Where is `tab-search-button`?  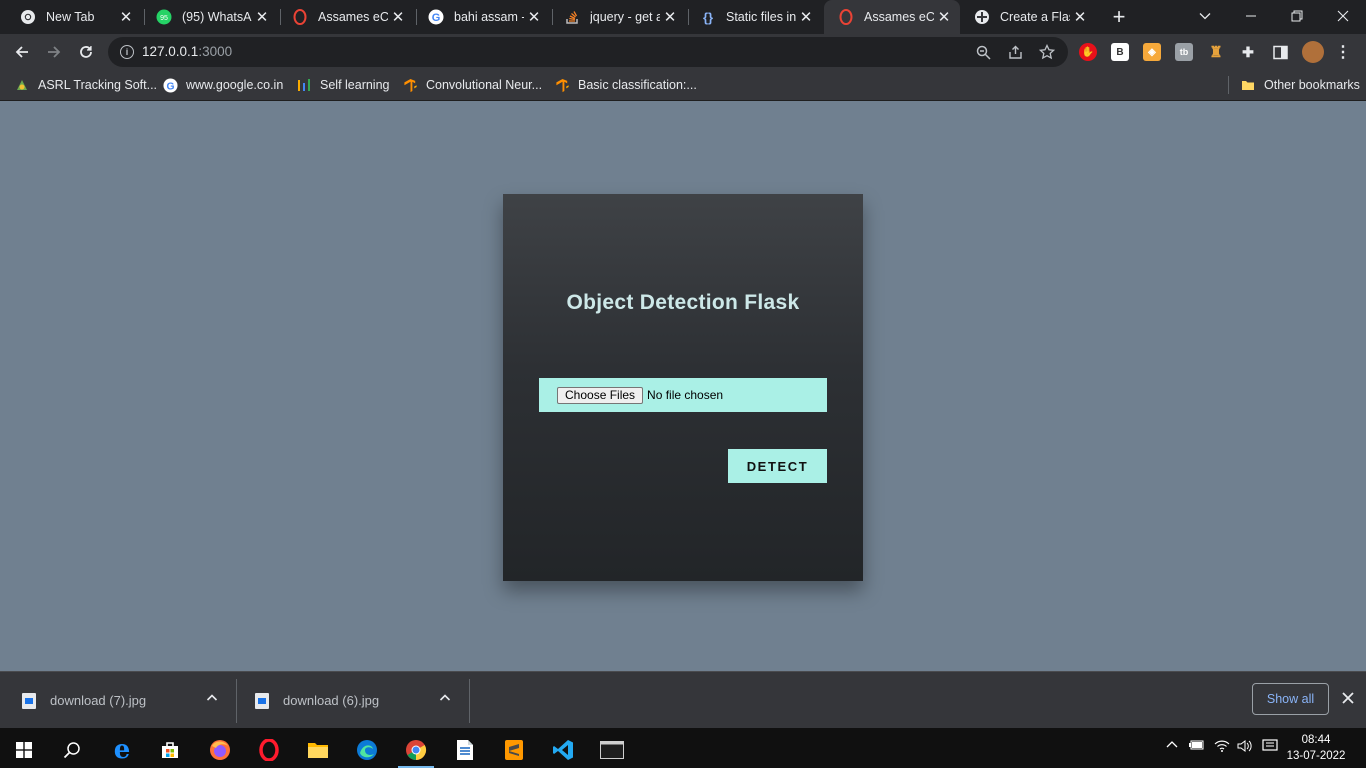
tab-search-button is located at coordinates (1205, 16).